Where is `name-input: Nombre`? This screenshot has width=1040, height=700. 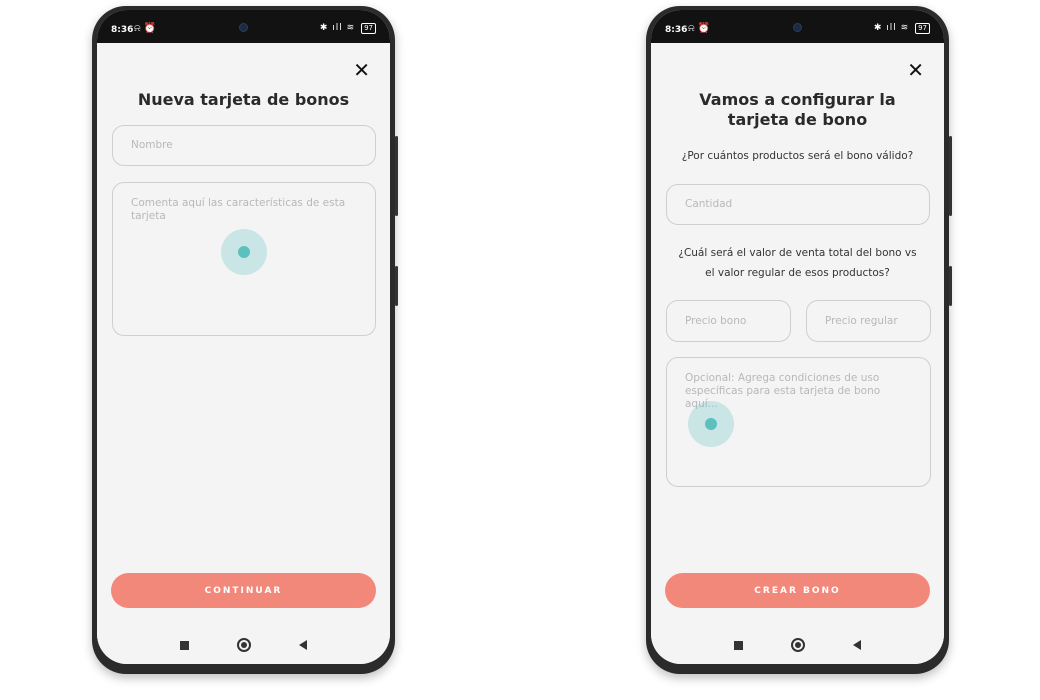 name-input: Nombre is located at coordinates (244, 145).